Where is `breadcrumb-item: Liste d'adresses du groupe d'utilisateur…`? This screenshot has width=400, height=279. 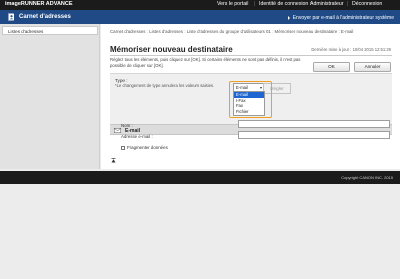
breadcrumb-item: Liste d'adresses du groupe d'utilisateur… is located at coordinates (229, 31).